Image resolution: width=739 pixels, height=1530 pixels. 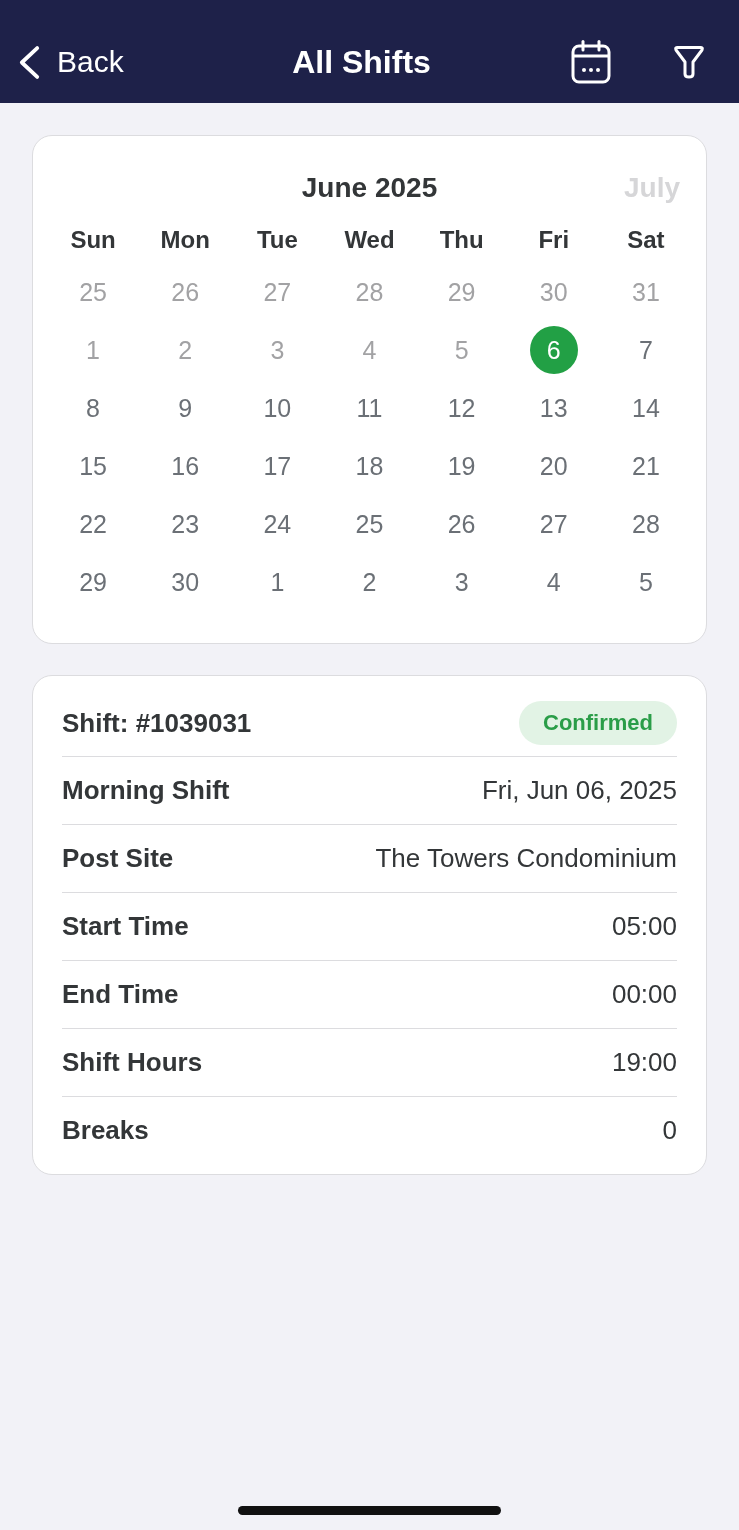 I want to click on calendar-day: 10, so click(x=277, y=408).